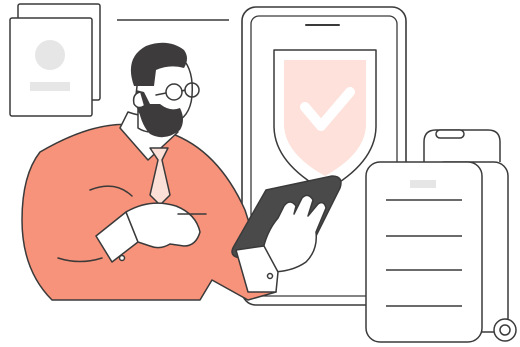 This screenshot has height=347, width=520. What do you see at coordinates (50, 86) in the screenshot?
I see `passport-text-block` at bounding box center [50, 86].